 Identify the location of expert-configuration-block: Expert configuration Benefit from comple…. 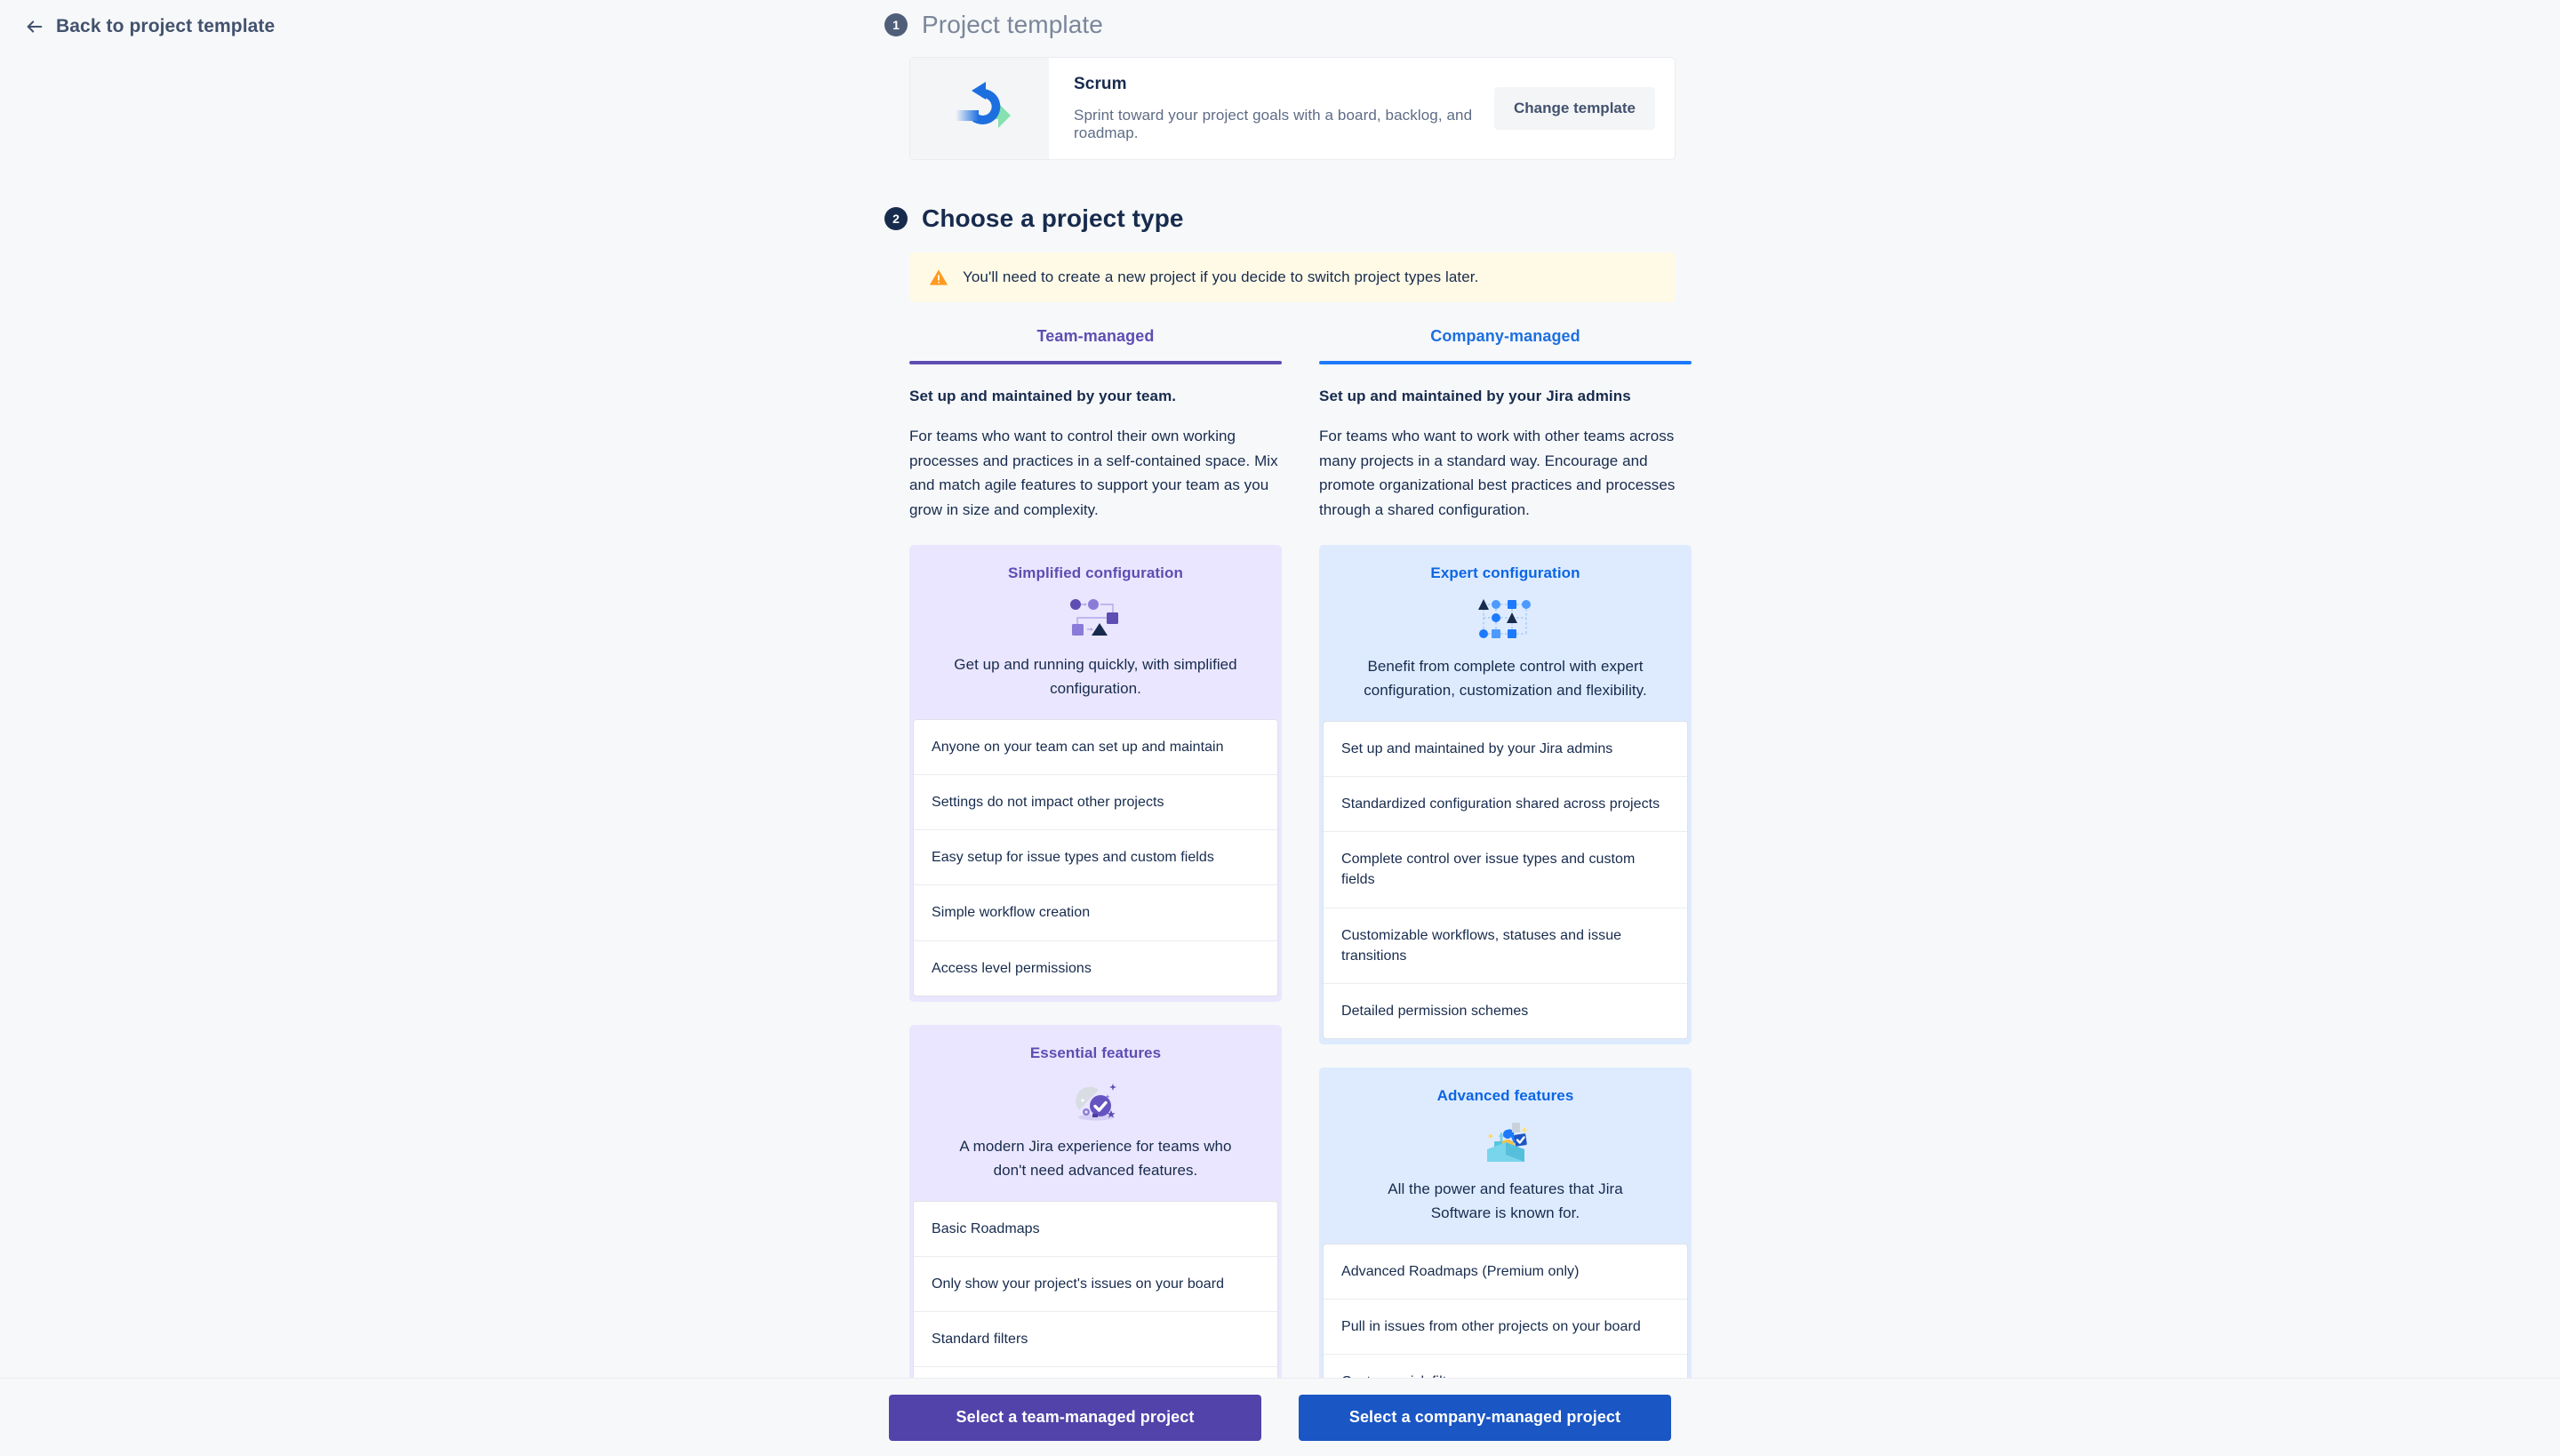
(1505, 795).